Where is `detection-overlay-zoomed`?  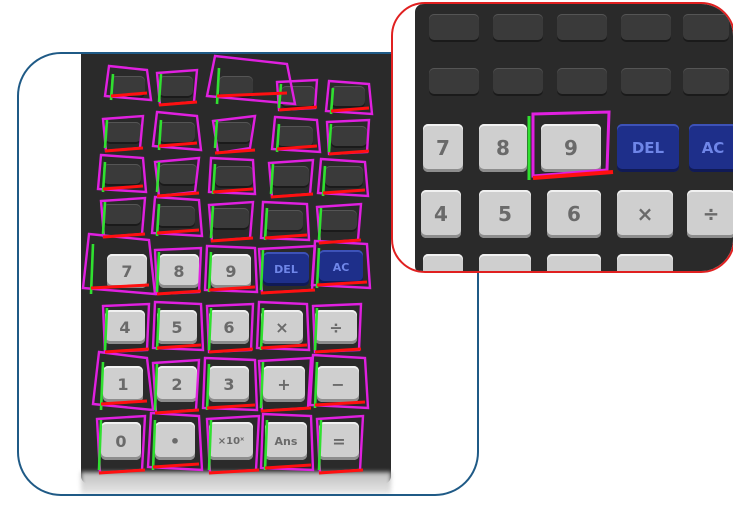 detection-overlay-zoomed is located at coordinates (570, 145).